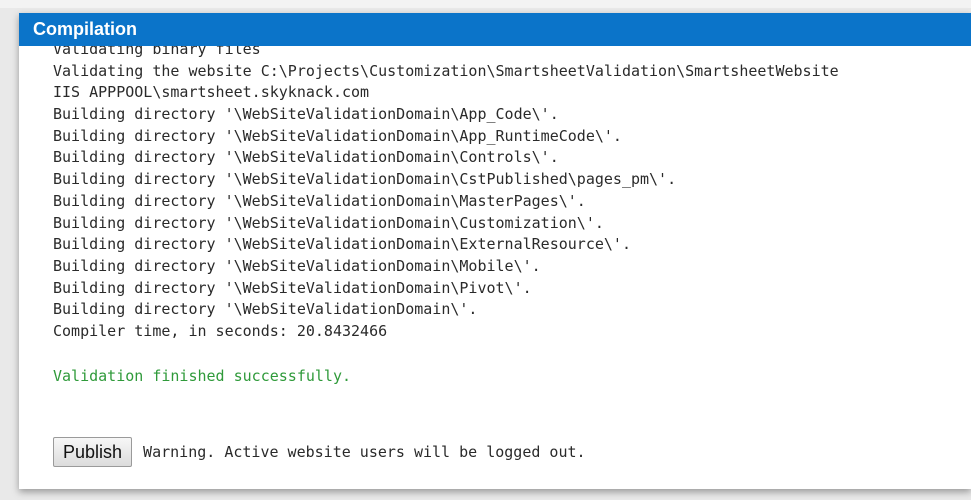 The image size is (971, 500). What do you see at coordinates (93, 452) in the screenshot?
I see `publish-button: Publish` at bounding box center [93, 452].